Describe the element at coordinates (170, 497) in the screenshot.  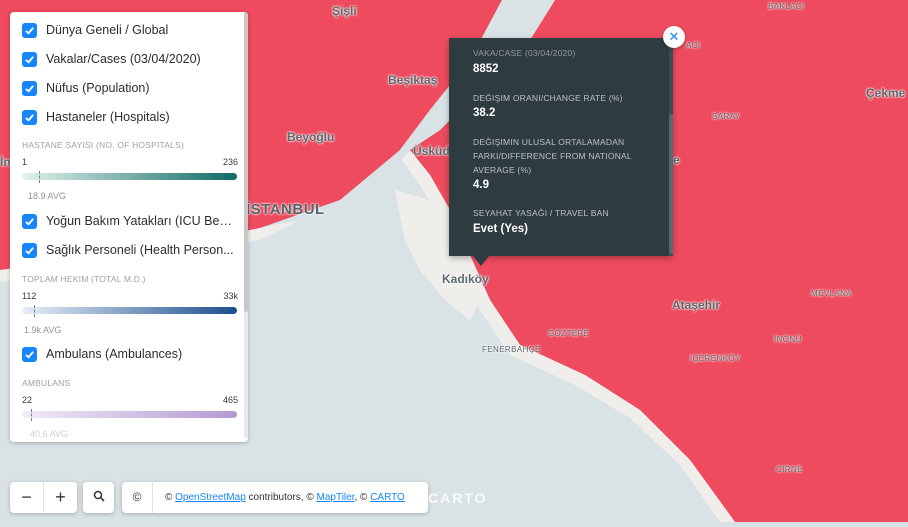
I see `attribution-prefix: ©` at that location.